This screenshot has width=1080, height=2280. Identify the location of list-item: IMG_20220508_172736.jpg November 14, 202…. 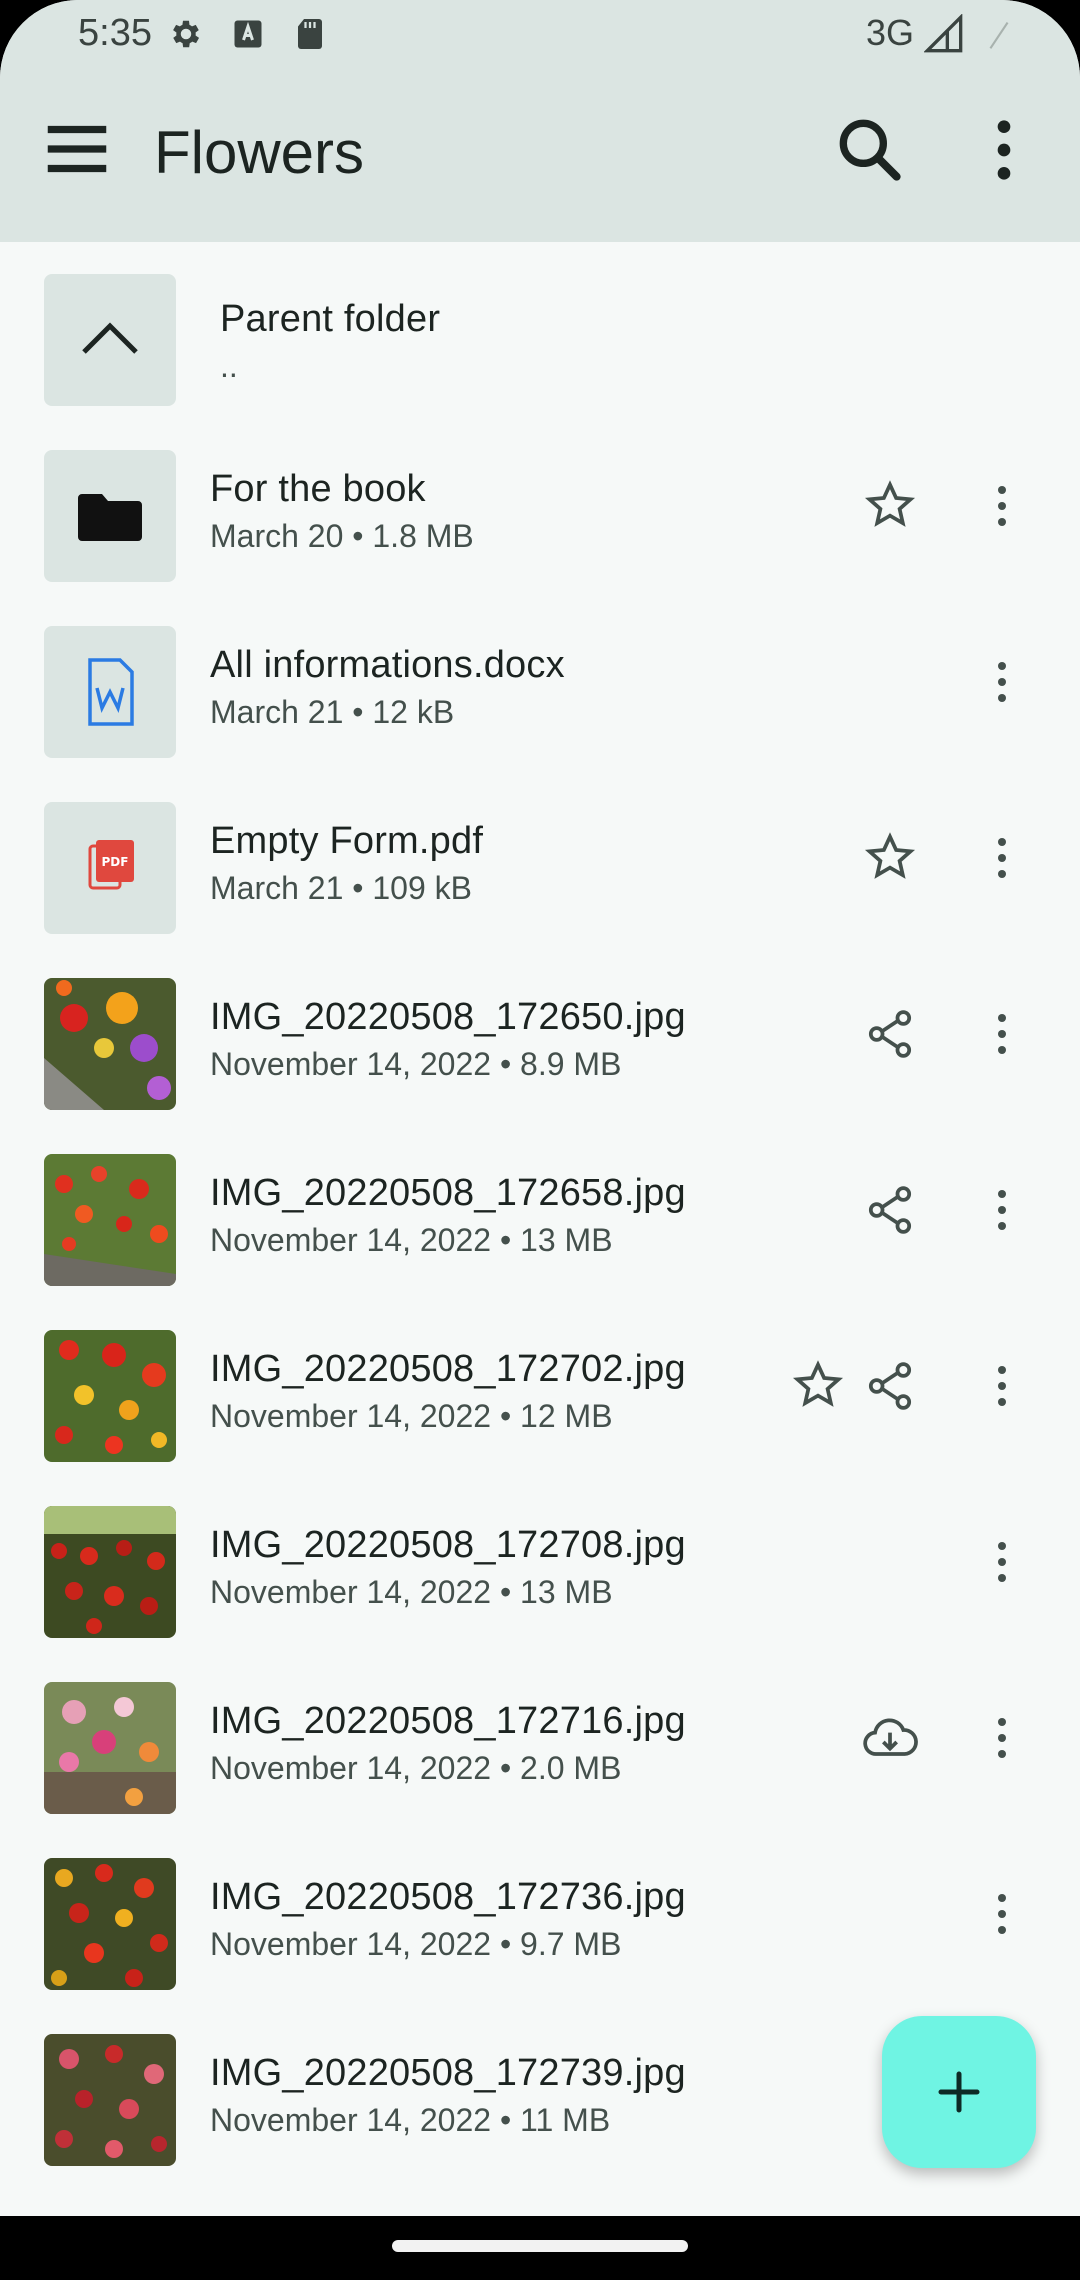
(540, 1914).